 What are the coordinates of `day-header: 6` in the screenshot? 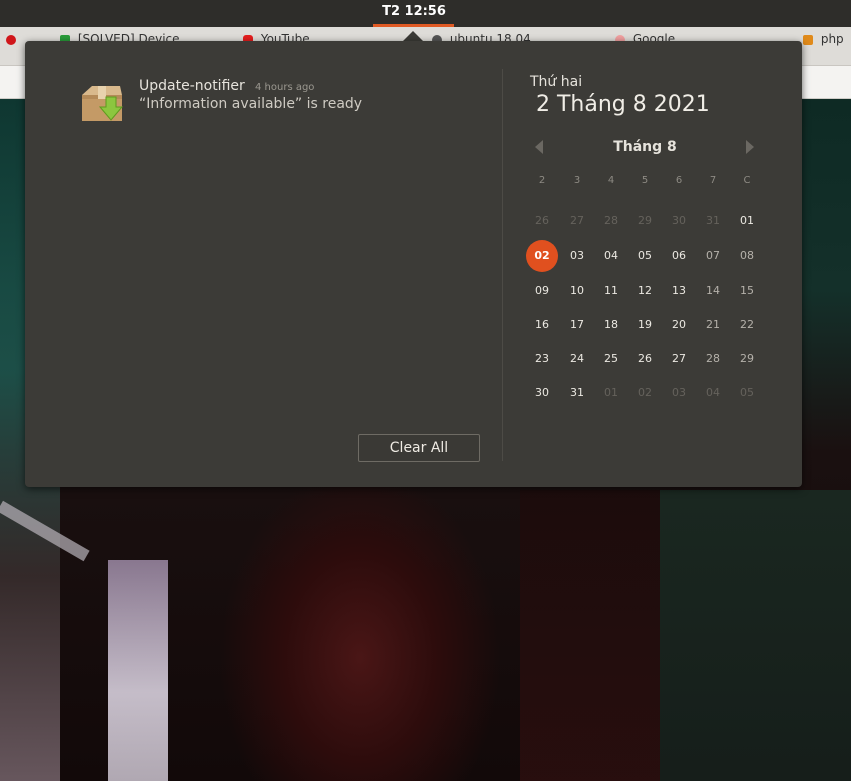 It's located at (679, 180).